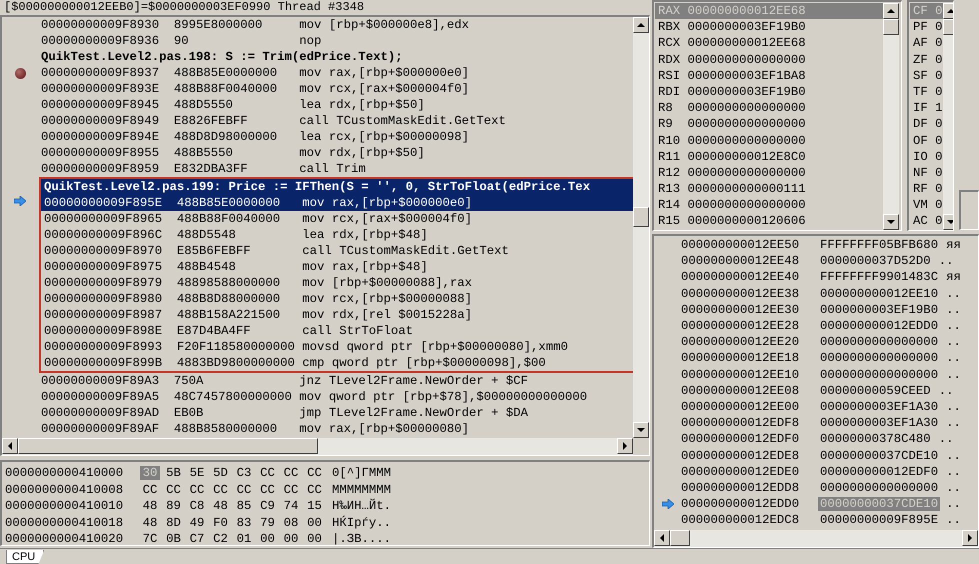 The width and height of the screenshot is (979, 564). Describe the element at coordinates (926, 76) in the screenshot. I see `flag-row: SF 0` at that location.